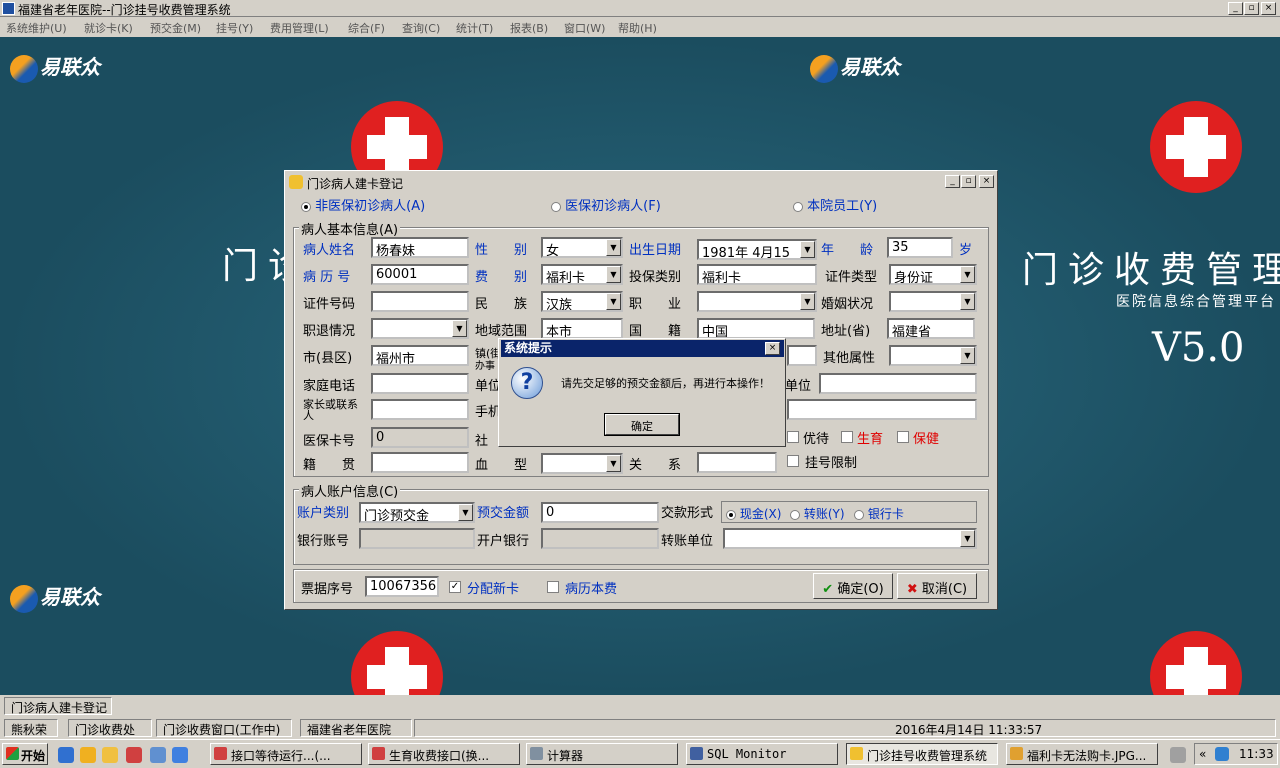  What do you see at coordinates (175, 28) in the screenshot?
I see `menu-prepay: 预交金(M)` at bounding box center [175, 28].